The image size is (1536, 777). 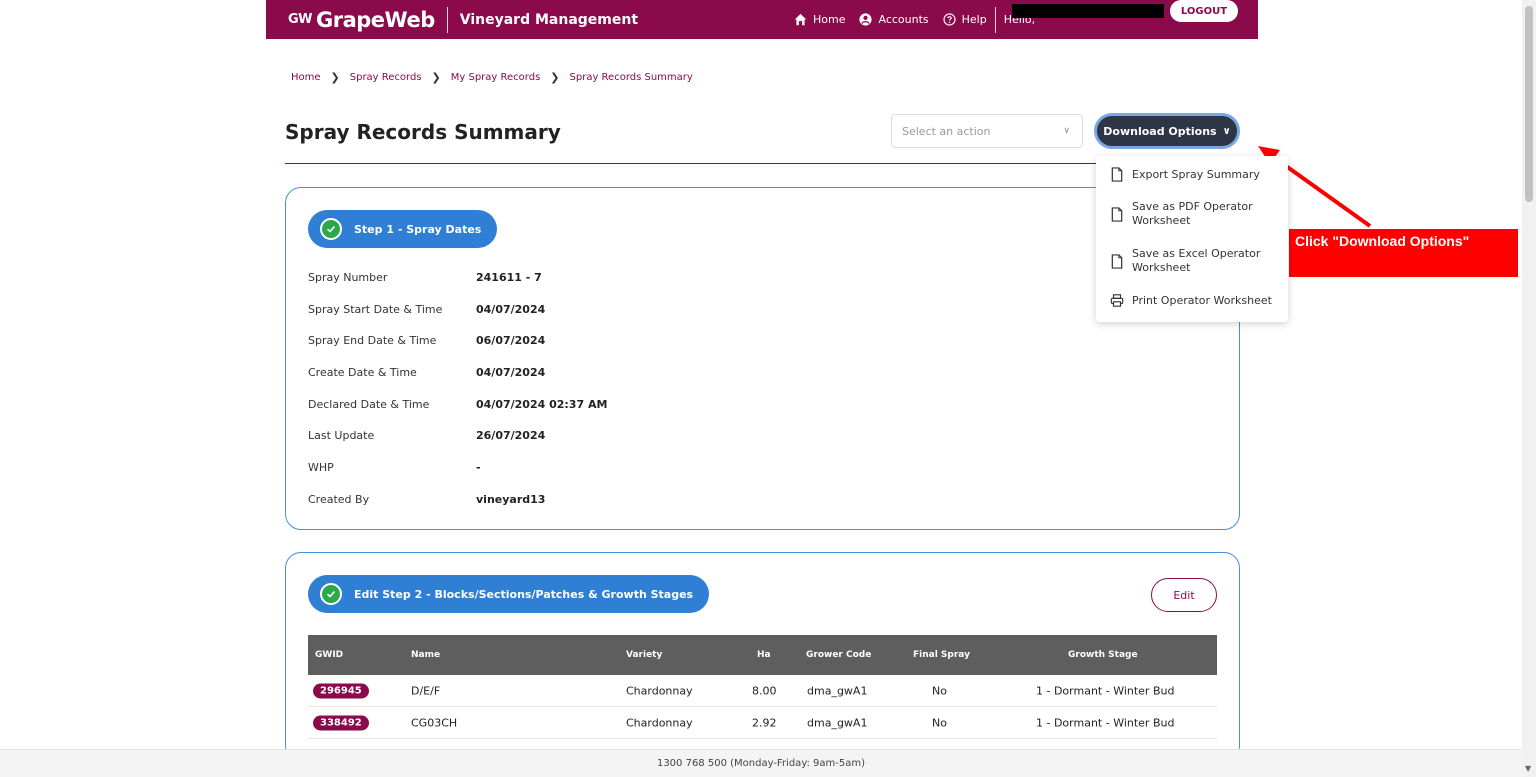 I want to click on detail-label: Spray Number, so click(x=348, y=277).